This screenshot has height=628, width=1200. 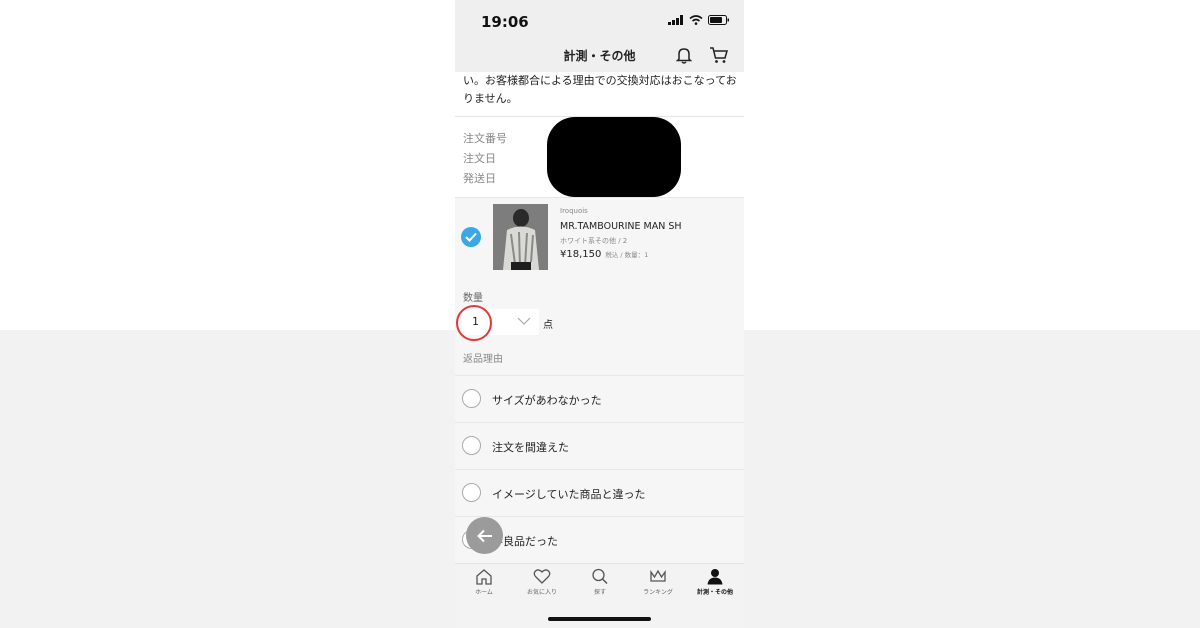 What do you see at coordinates (715, 577) in the screenshot?
I see `person-icon` at bounding box center [715, 577].